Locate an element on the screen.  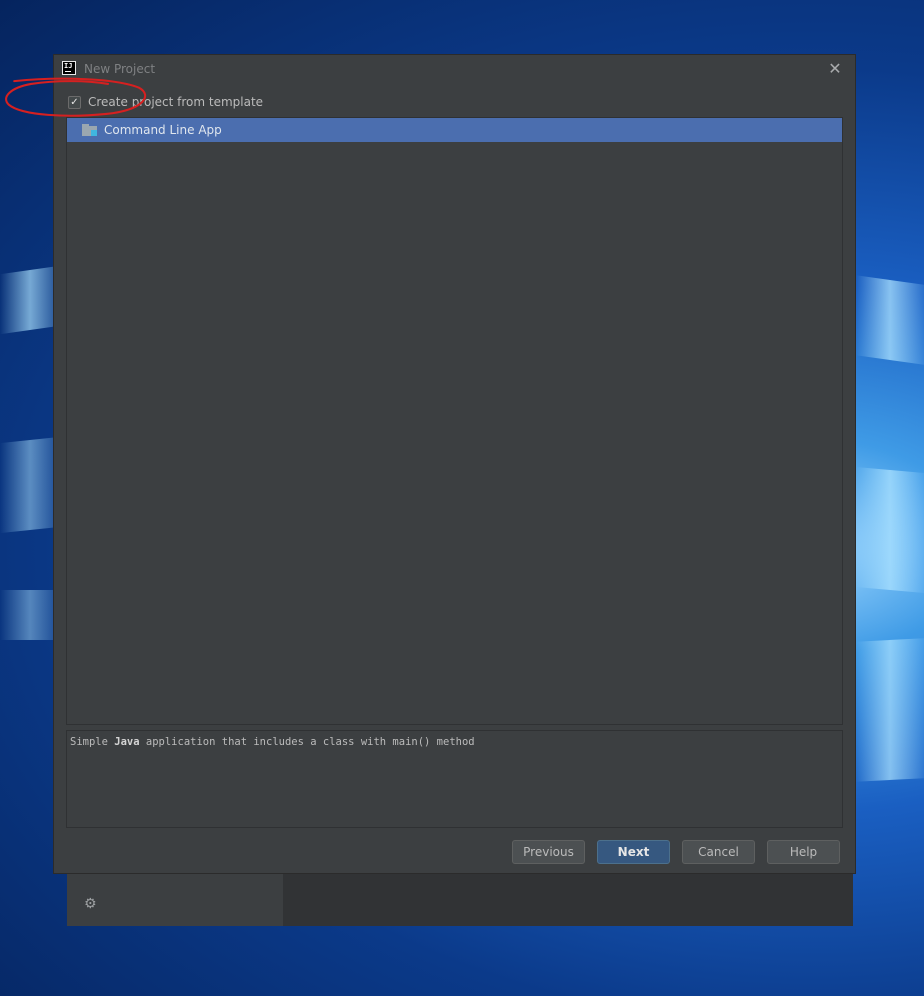
ide-welcome-sidebar: ⚙ is located at coordinates (175, 898).